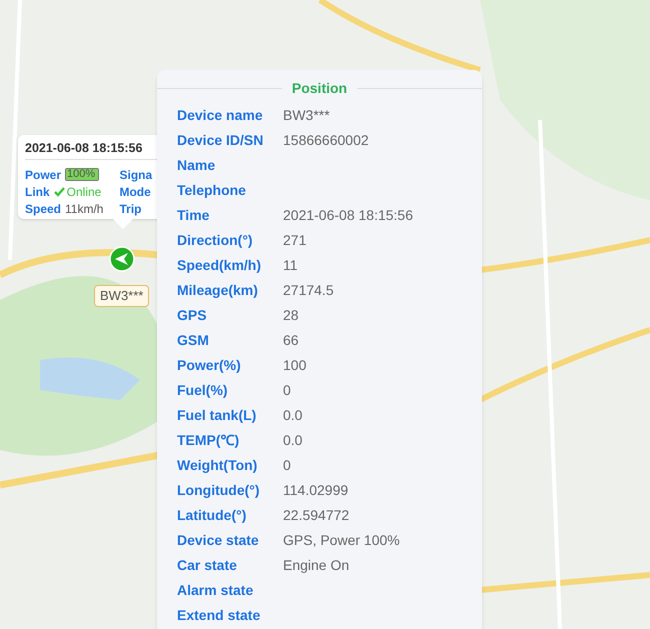  What do you see at coordinates (291, 315) in the screenshot?
I see `row-value: 28` at bounding box center [291, 315].